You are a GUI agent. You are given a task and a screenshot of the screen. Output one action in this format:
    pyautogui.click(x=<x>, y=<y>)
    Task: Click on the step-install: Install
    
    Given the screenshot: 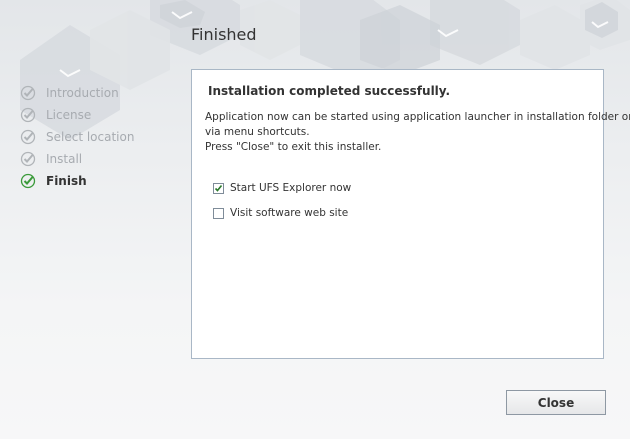 What is the action you would take?
    pyautogui.click(x=77, y=159)
    